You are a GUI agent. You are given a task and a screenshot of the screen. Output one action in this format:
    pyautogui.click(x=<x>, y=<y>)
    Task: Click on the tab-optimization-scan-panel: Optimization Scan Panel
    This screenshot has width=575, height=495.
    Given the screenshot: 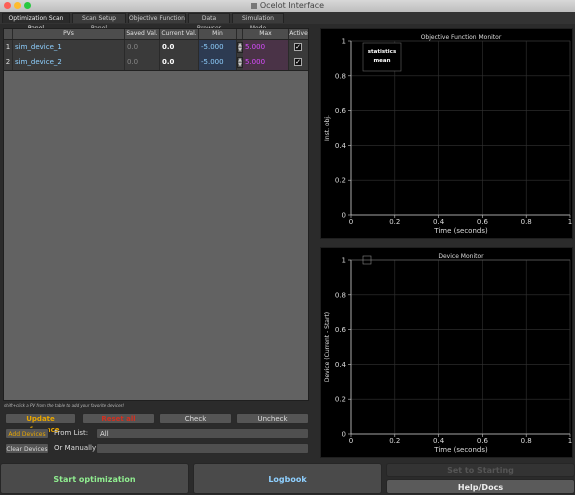 What is the action you would take?
    pyautogui.click(x=36, y=22)
    